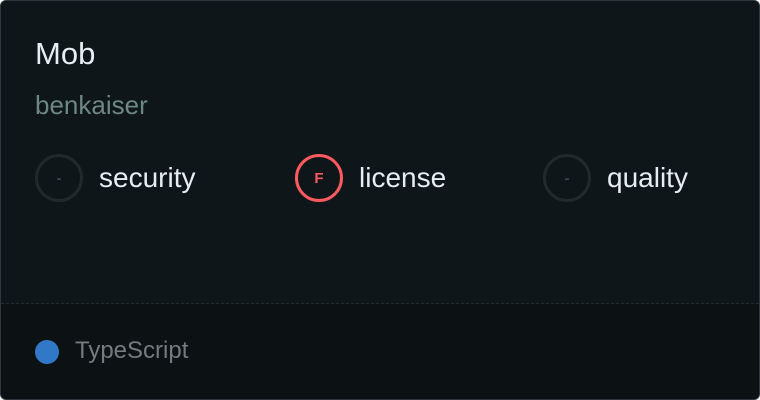 This screenshot has height=400, width=760. Describe the element at coordinates (91, 105) in the screenshot. I see `repo-owner: benkaiser` at that location.